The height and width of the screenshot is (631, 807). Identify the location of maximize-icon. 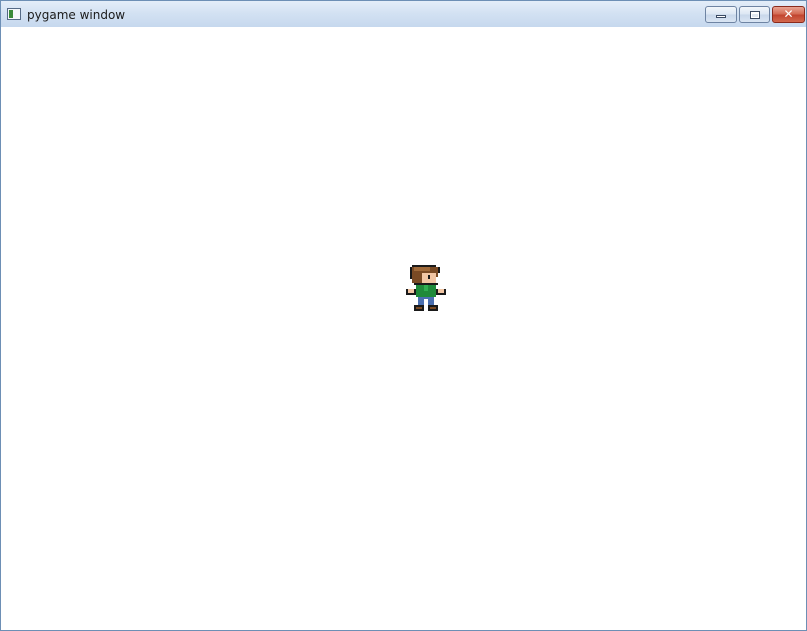
(755, 15).